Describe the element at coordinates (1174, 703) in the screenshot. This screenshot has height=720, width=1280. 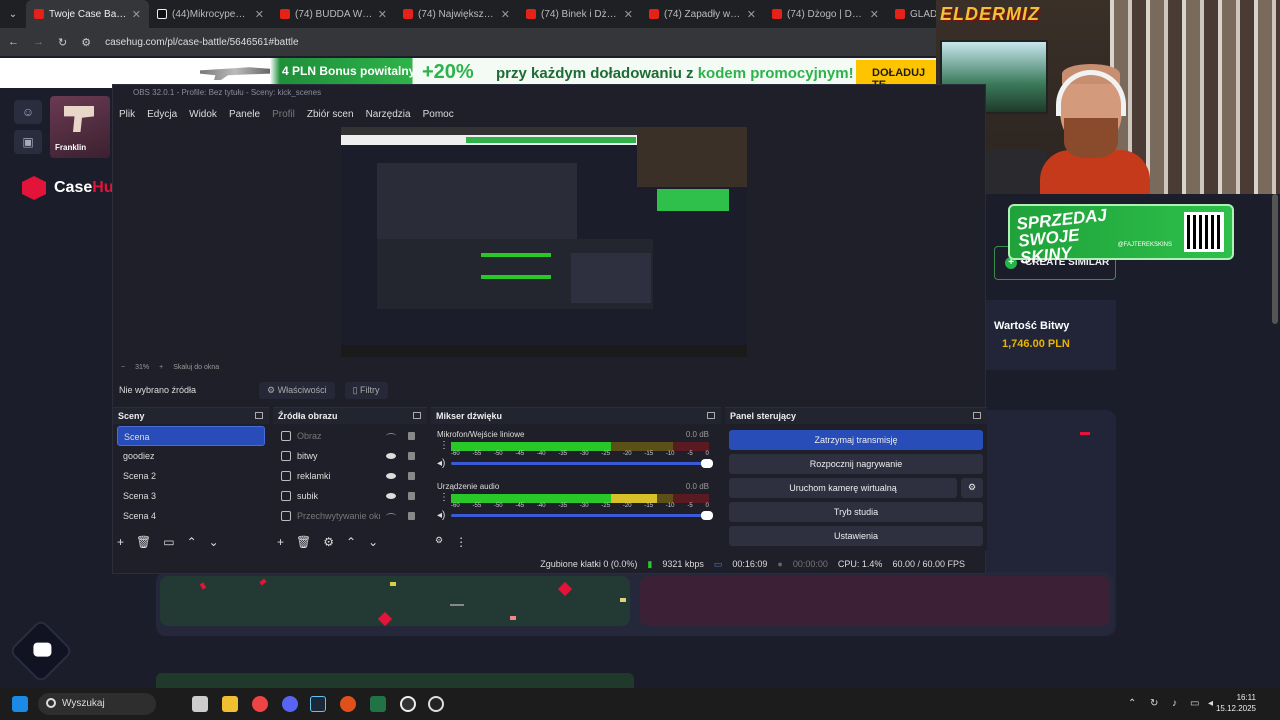
I see `mic-icon: ♪` at that location.